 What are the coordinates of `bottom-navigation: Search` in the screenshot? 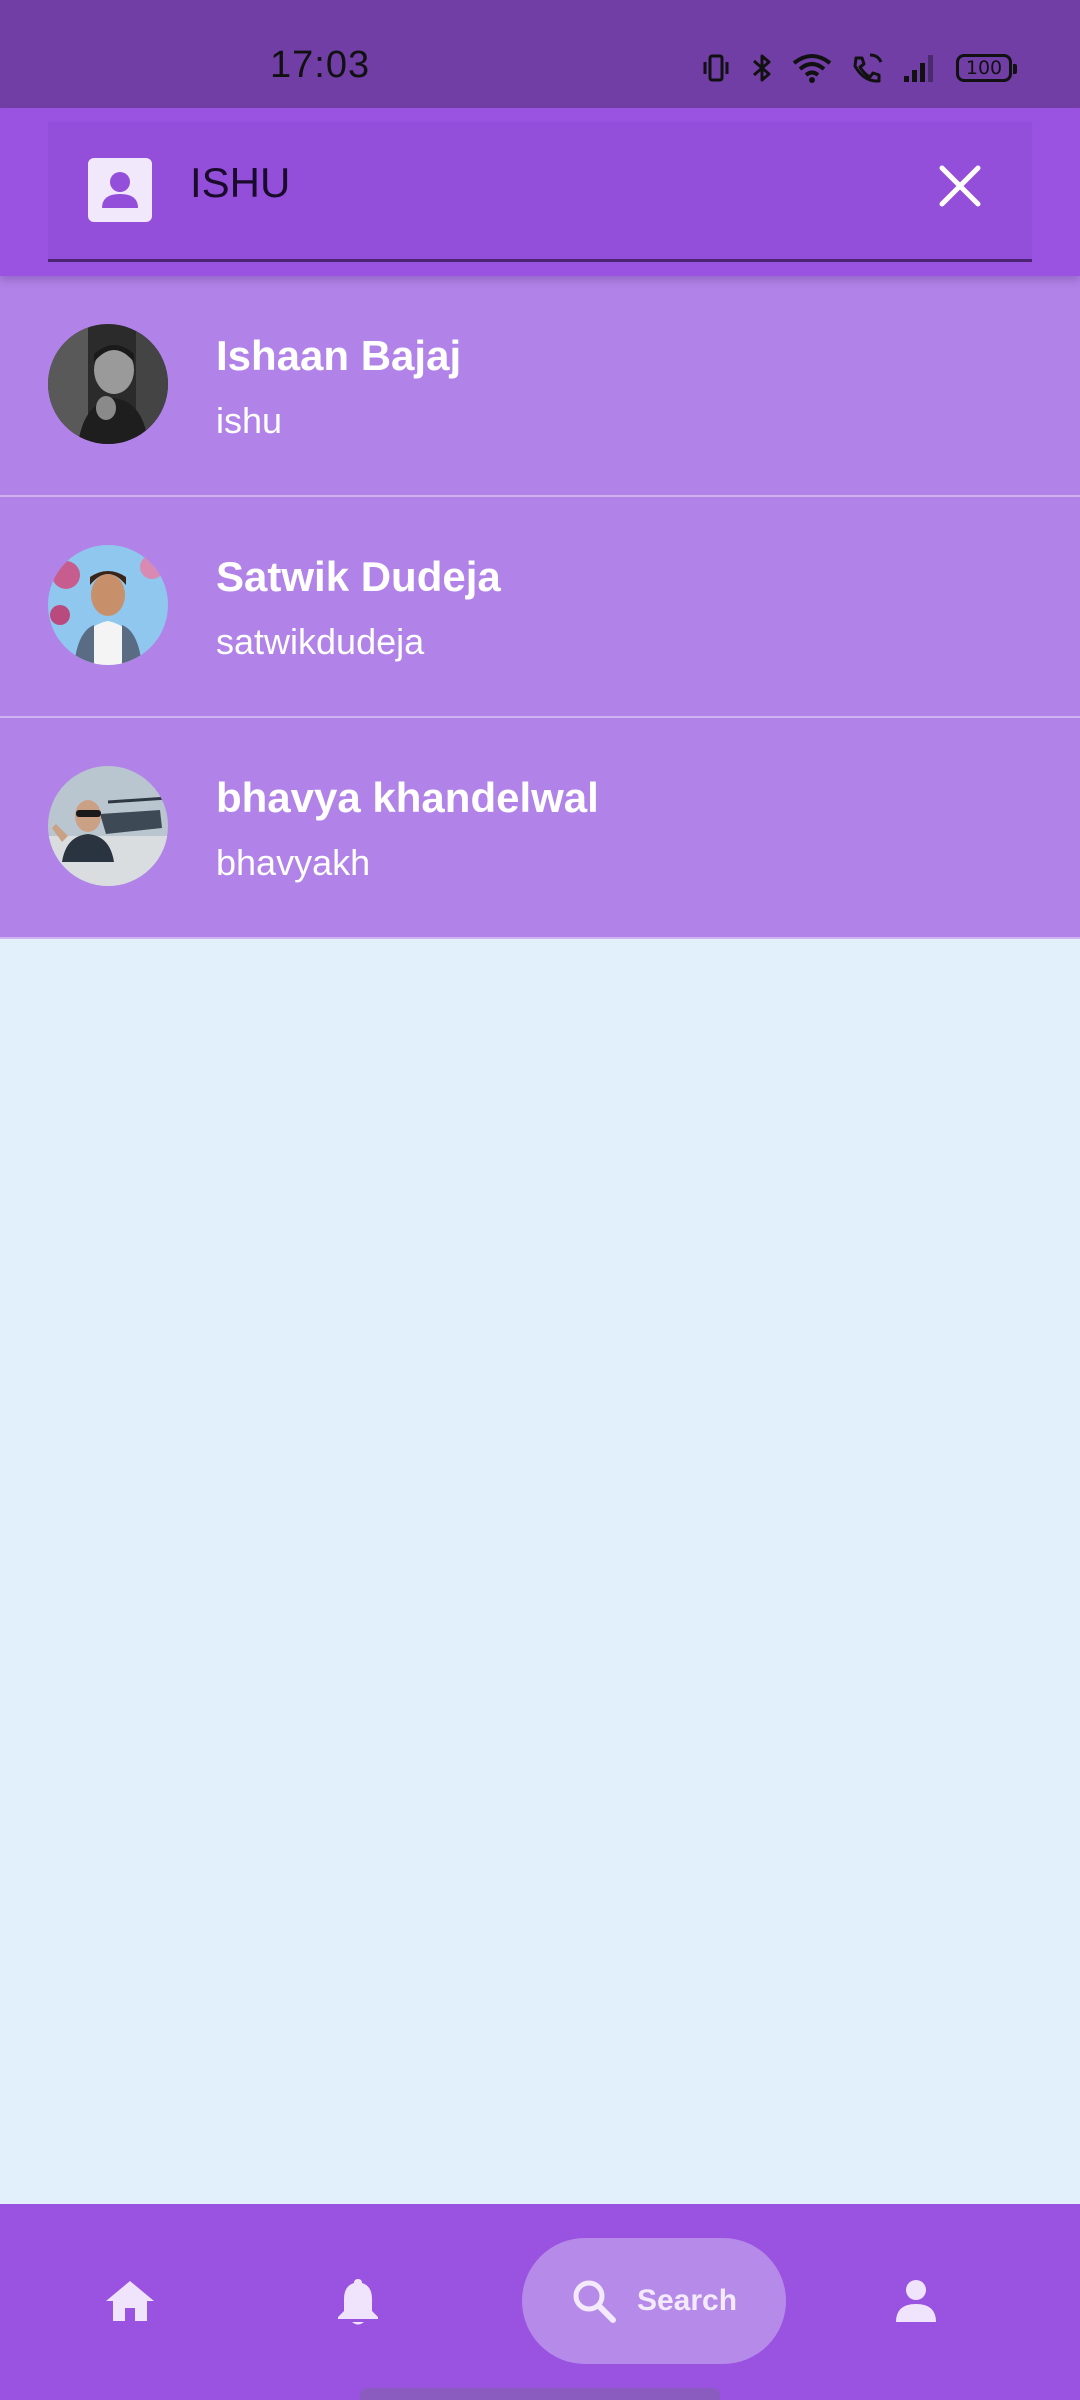 It's located at (540, 2302).